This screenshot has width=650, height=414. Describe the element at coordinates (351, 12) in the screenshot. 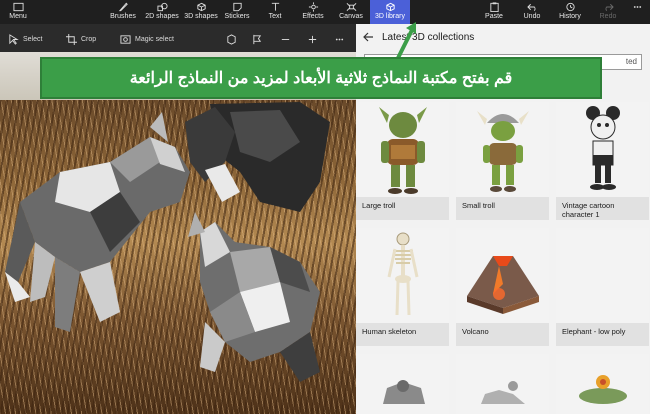

I see `canvas-button: Canvas` at that location.